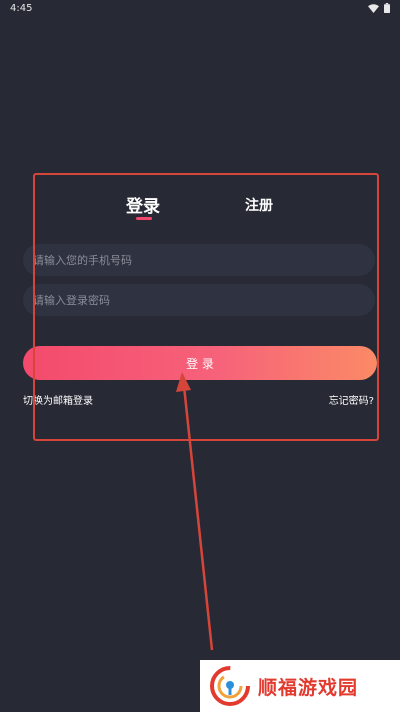 This screenshot has width=400, height=712. I want to click on password-input, so click(199, 300).